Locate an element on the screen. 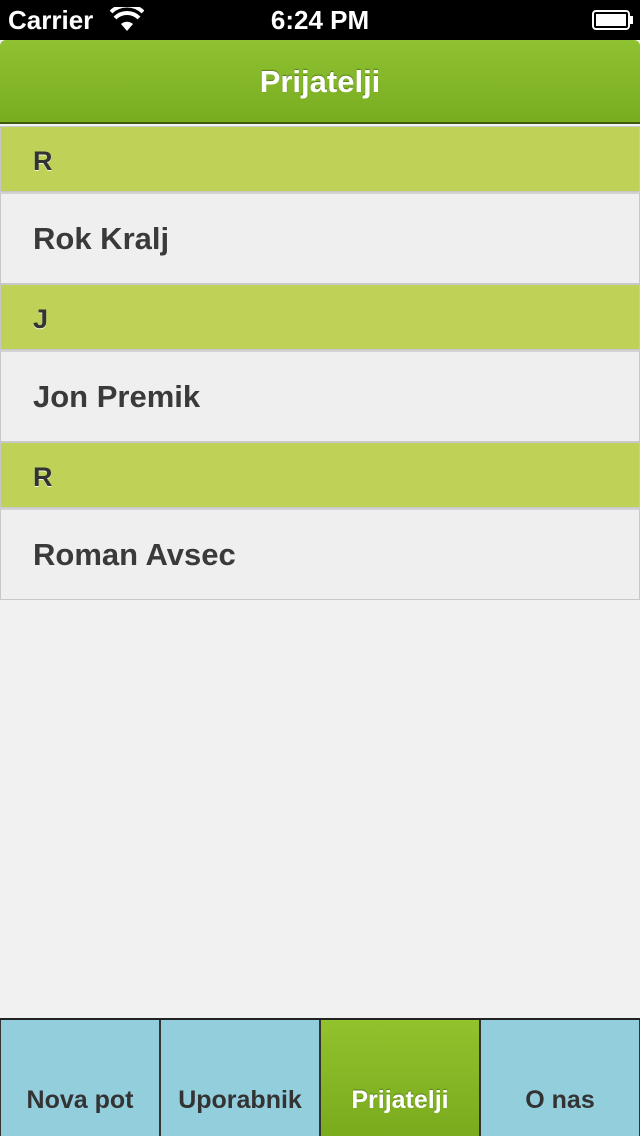 The width and height of the screenshot is (640, 1136). friend-name: Roman Avsec is located at coordinates (134, 554).